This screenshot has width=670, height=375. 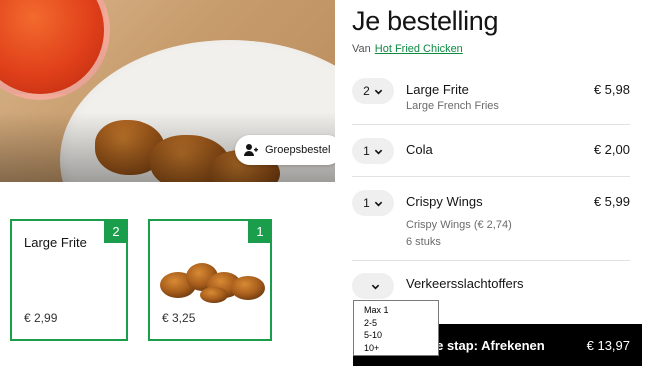 What do you see at coordinates (419, 49) in the screenshot?
I see `restaurant-link: Hot Fried Chicken` at bounding box center [419, 49].